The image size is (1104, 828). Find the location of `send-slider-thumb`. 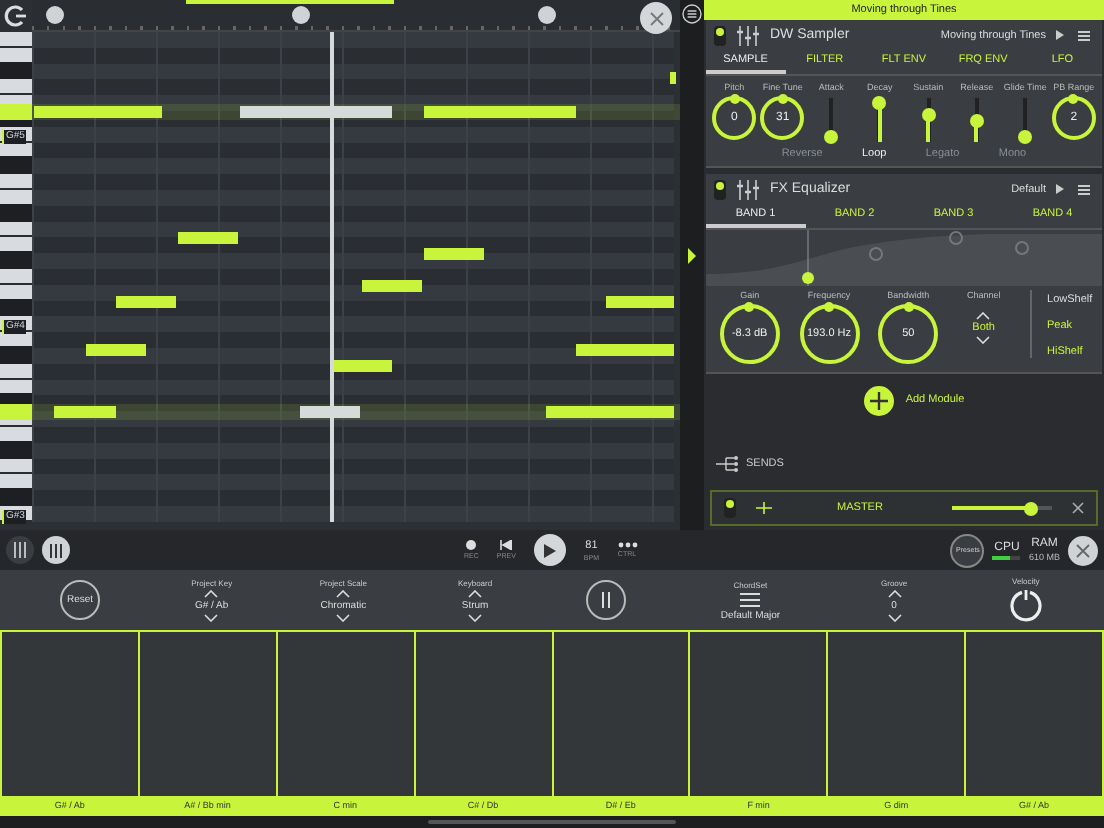

send-slider-thumb is located at coordinates (1030, 508).